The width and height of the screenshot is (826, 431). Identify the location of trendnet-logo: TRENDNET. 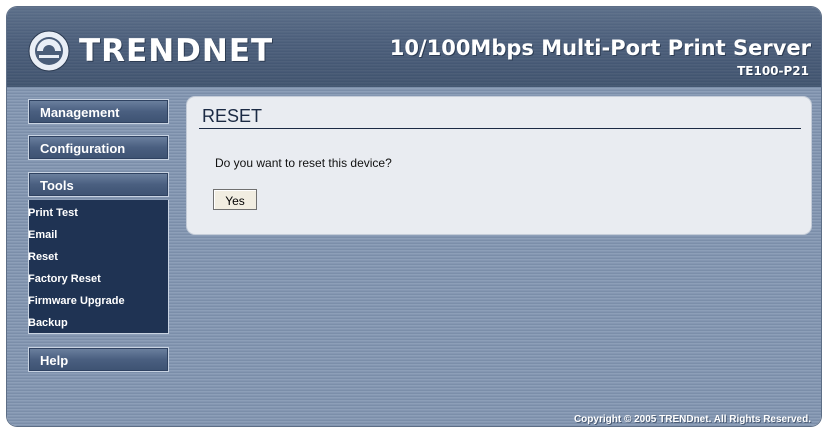
(150, 51).